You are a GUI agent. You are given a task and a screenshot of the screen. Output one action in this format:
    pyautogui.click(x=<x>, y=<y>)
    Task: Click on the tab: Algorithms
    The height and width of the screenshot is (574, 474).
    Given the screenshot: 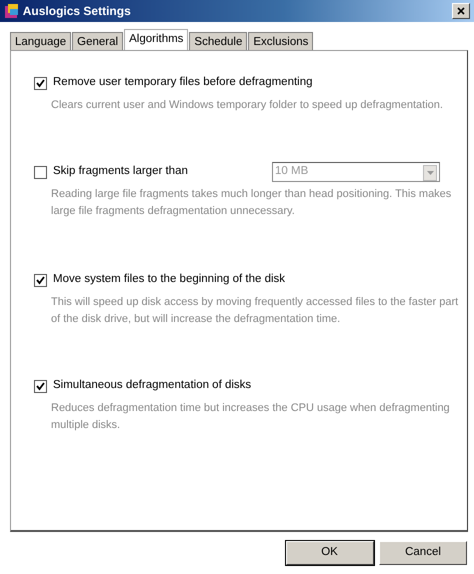 What is the action you would take?
    pyautogui.click(x=156, y=39)
    